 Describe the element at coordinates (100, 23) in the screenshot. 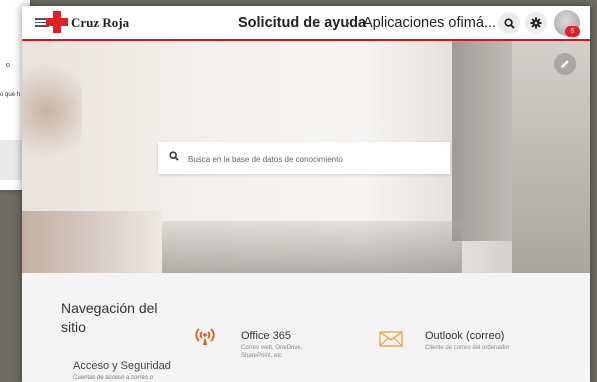

I see `logo-text: Cruz Roja` at that location.